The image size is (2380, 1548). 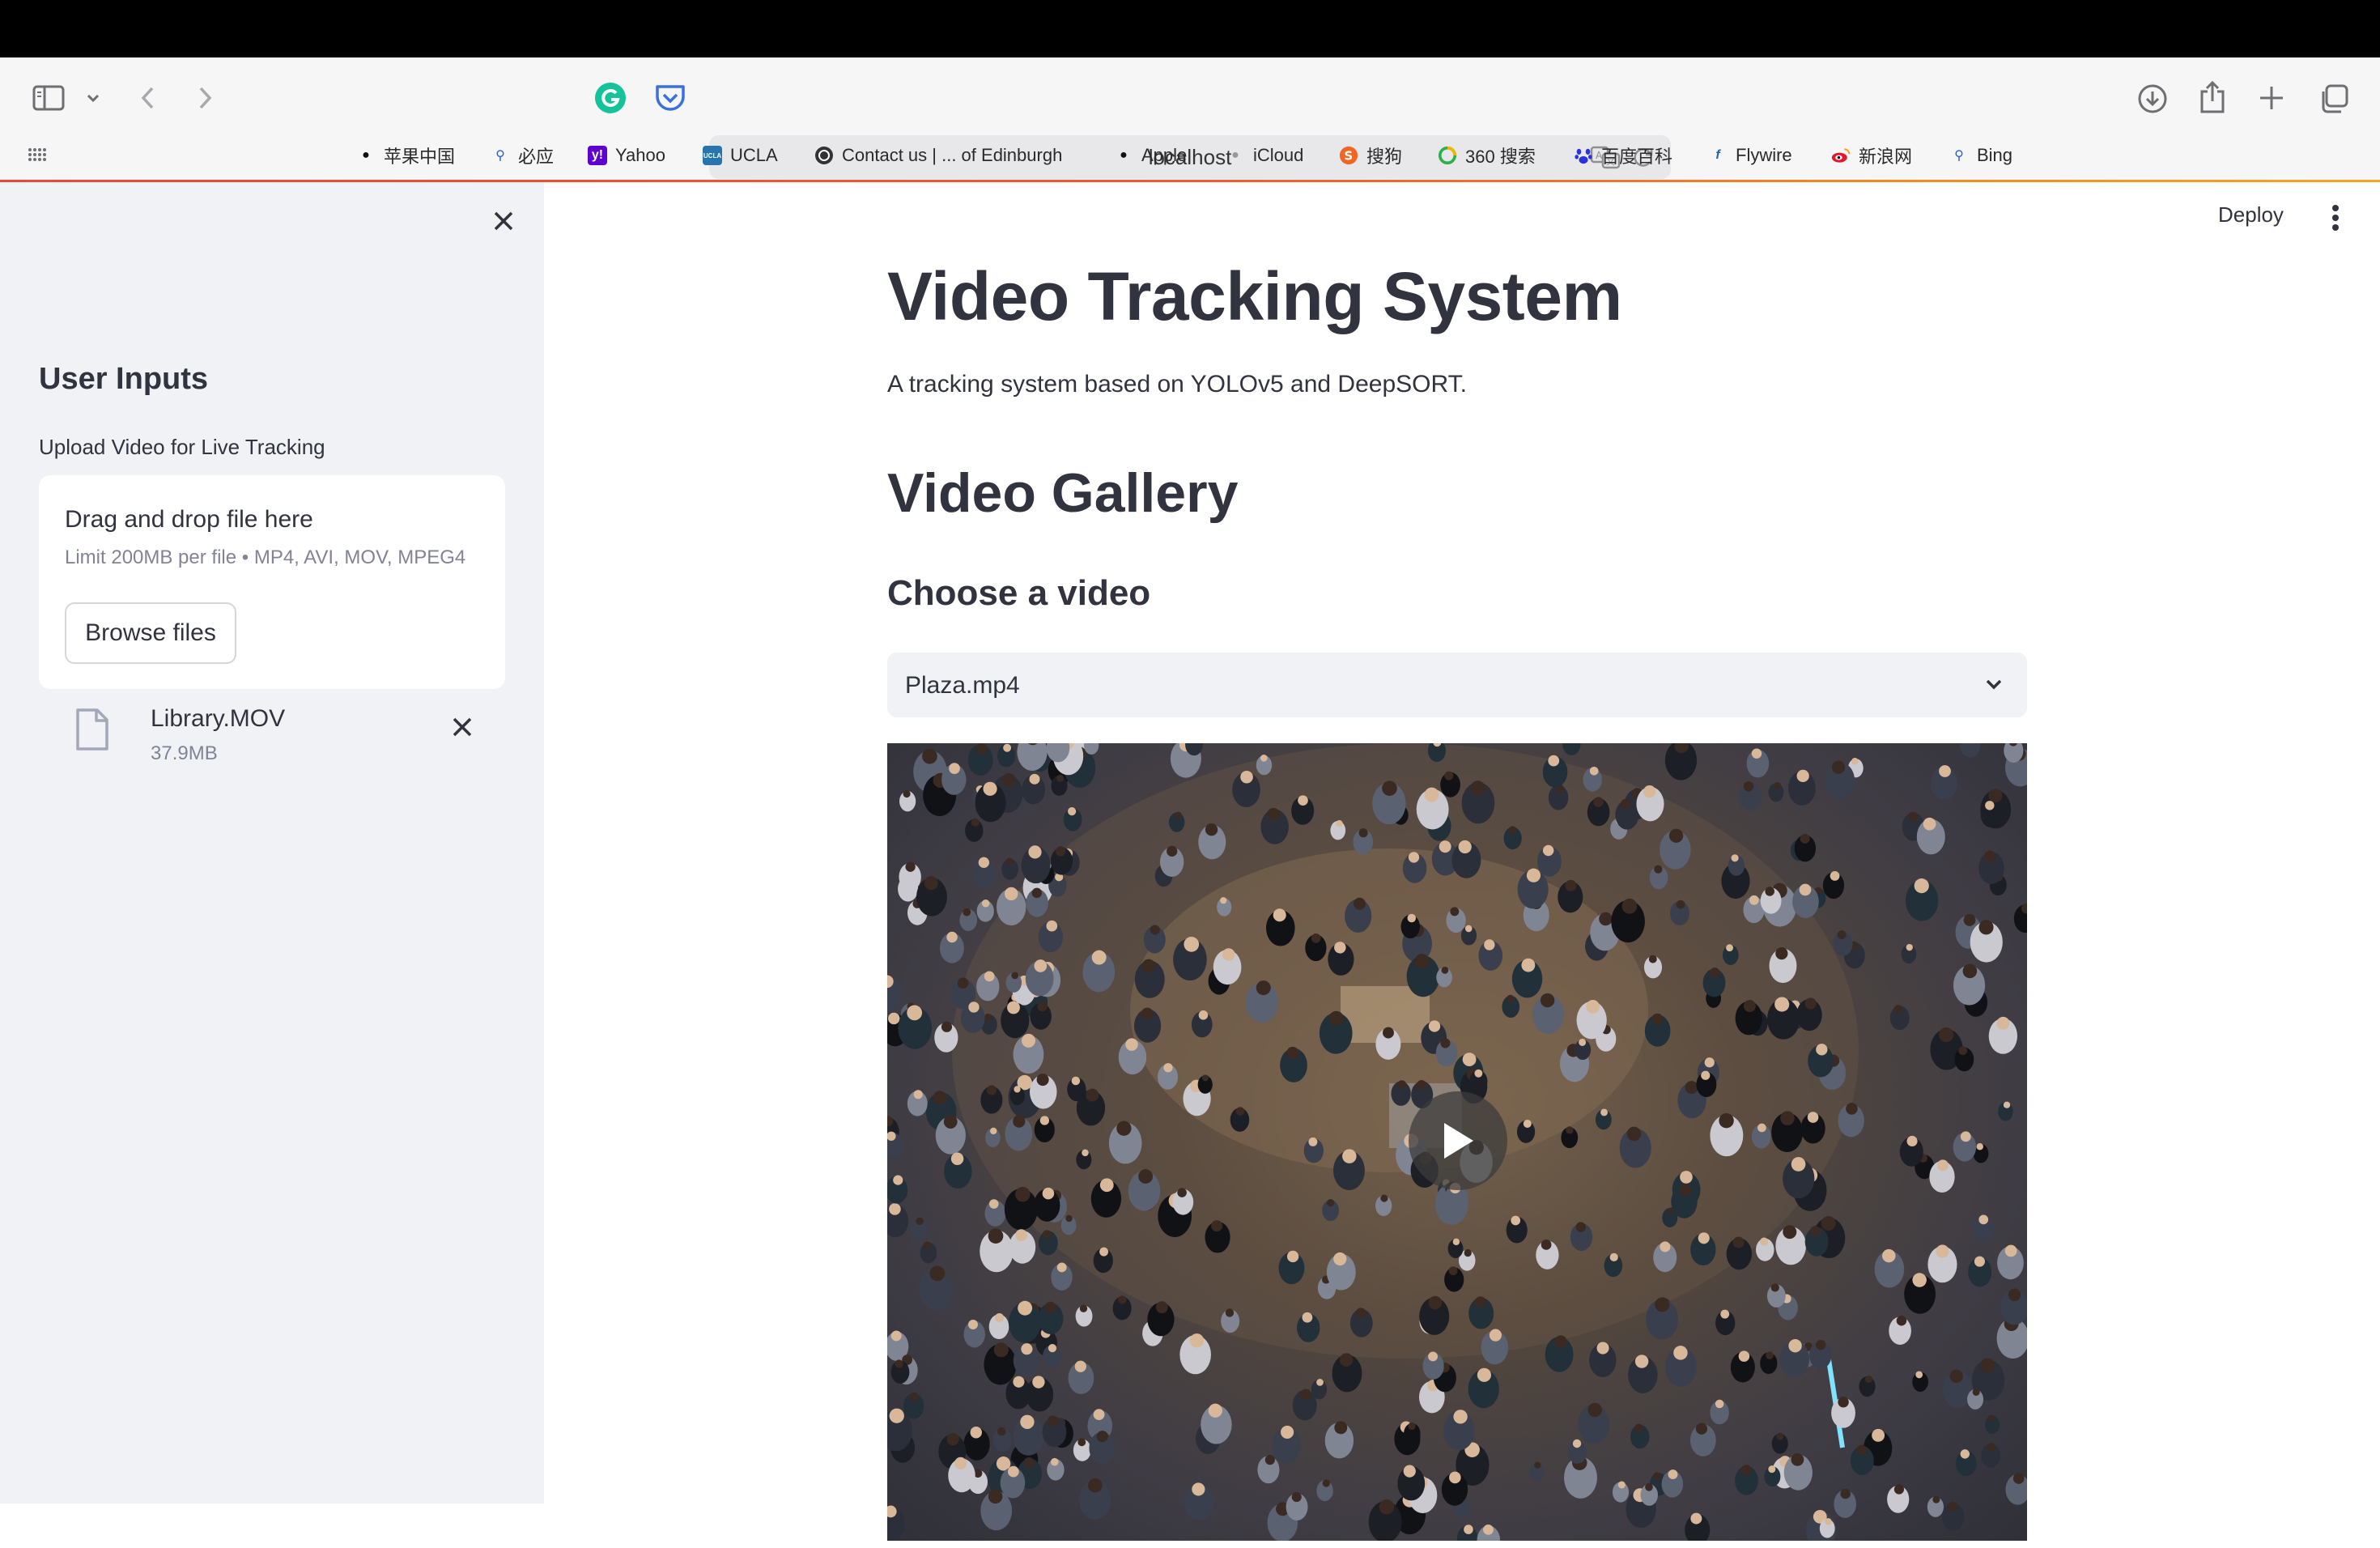 I want to click on play-button, so click(x=1458, y=1140).